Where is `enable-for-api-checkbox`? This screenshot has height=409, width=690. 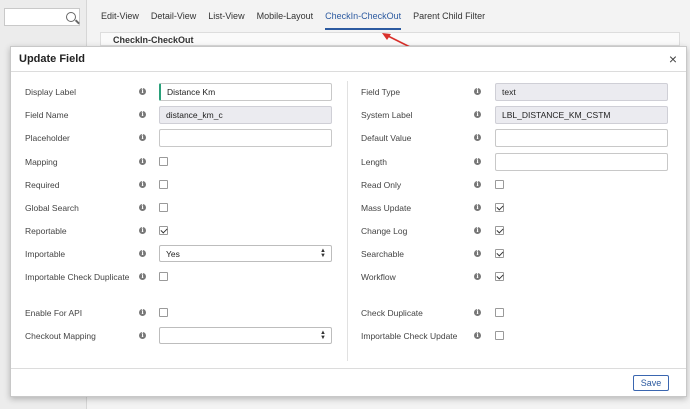 enable-for-api-checkbox is located at coordinates (163, 312).